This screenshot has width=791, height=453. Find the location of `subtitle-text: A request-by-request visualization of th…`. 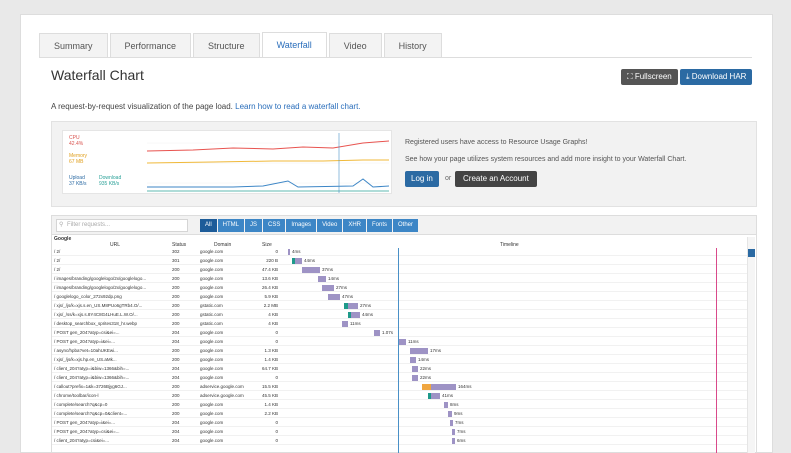

subtitle-text: A request-by-request visualization of th… is located at coordinates (142, 106).